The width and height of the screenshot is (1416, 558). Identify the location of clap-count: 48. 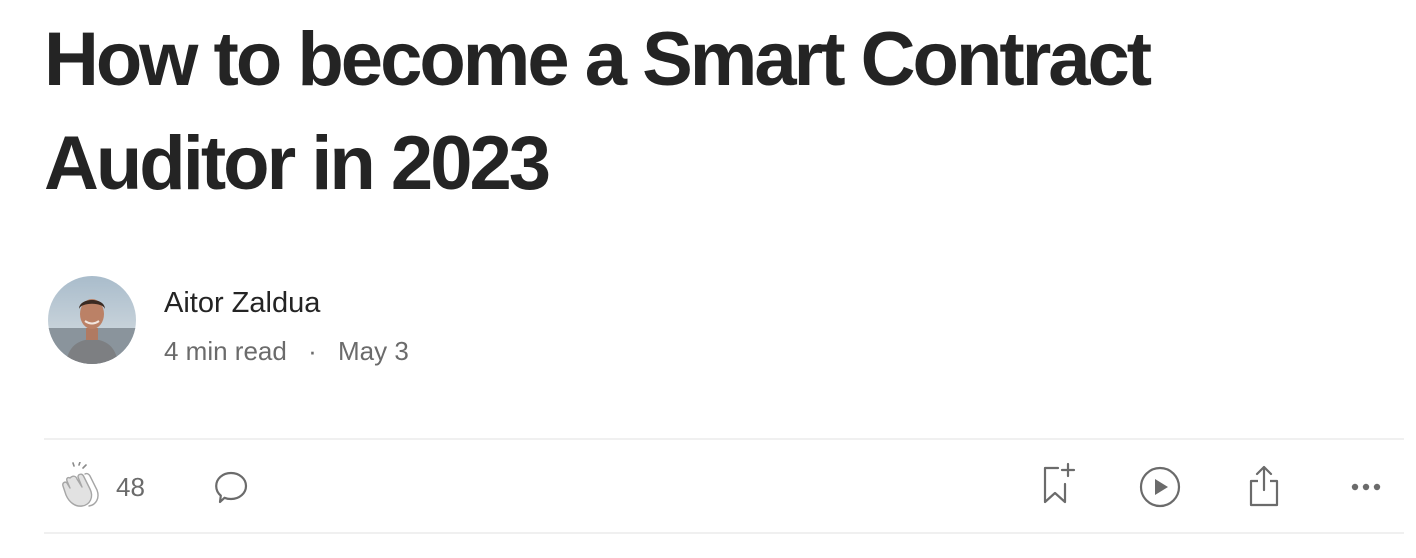
(130, 487).